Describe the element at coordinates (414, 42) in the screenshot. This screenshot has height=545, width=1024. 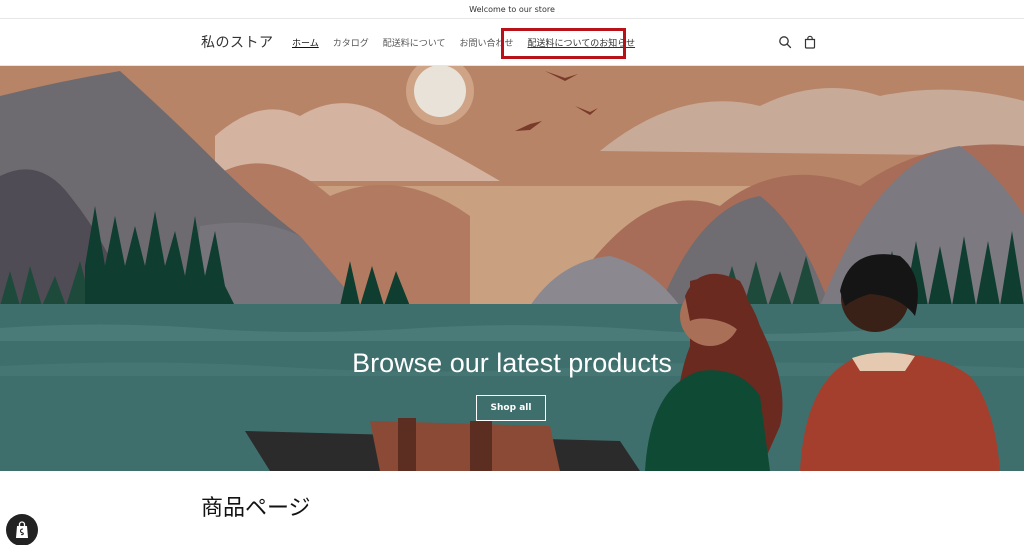
I see `nav-shipping: 配送料について` at that location.